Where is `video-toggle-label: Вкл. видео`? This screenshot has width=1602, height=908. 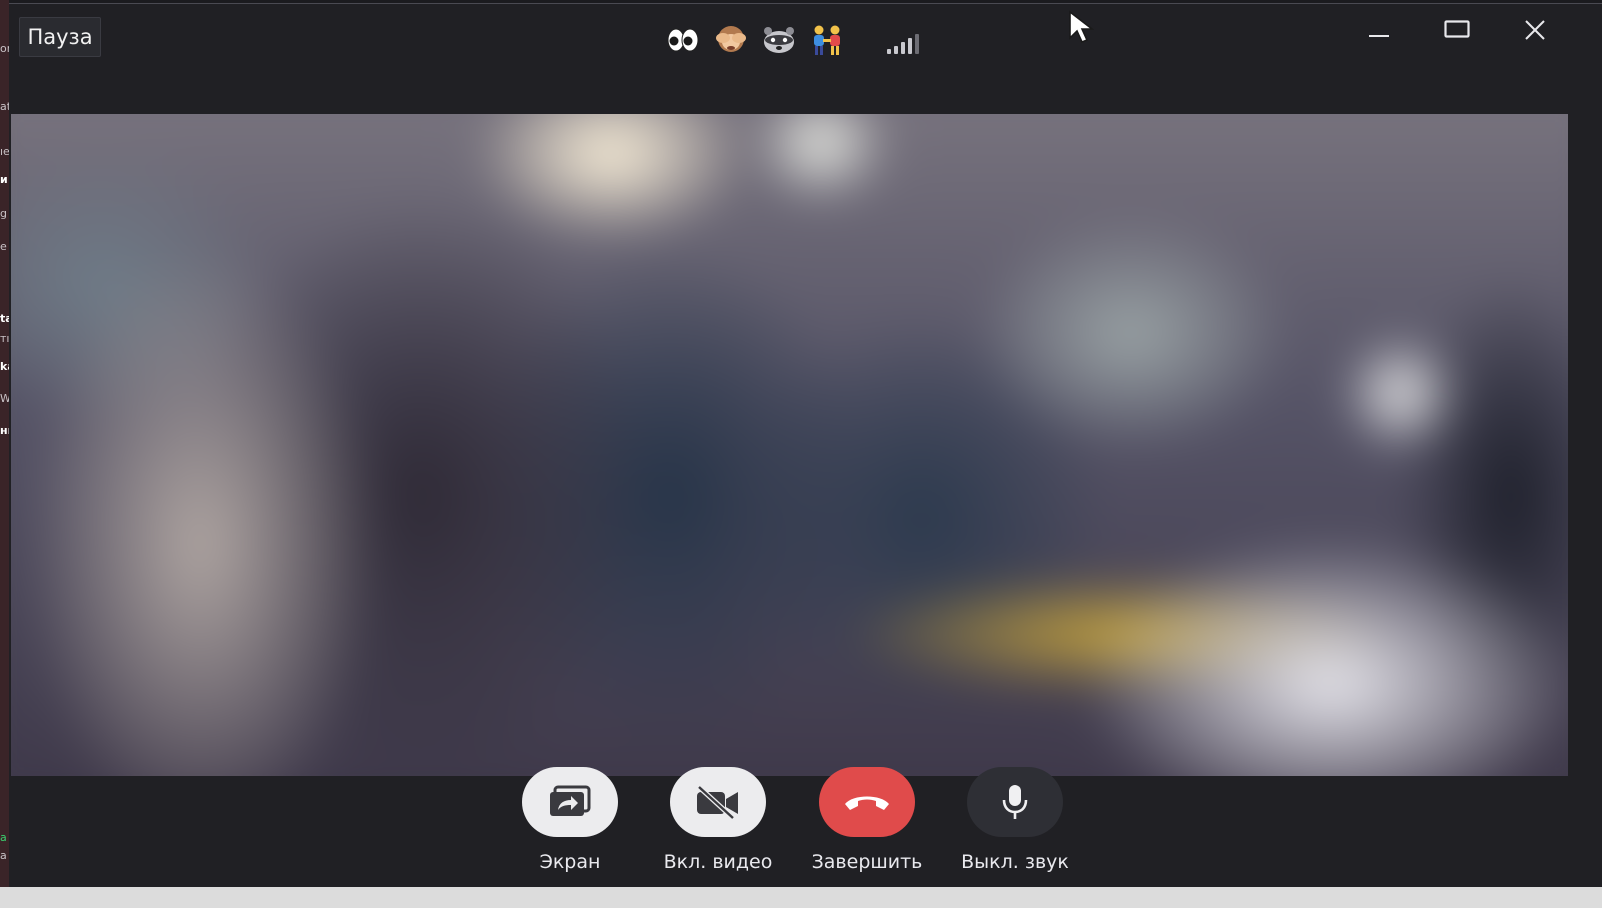
video-toggle-label: Вкл. видео is located at coordinates (718, 862).